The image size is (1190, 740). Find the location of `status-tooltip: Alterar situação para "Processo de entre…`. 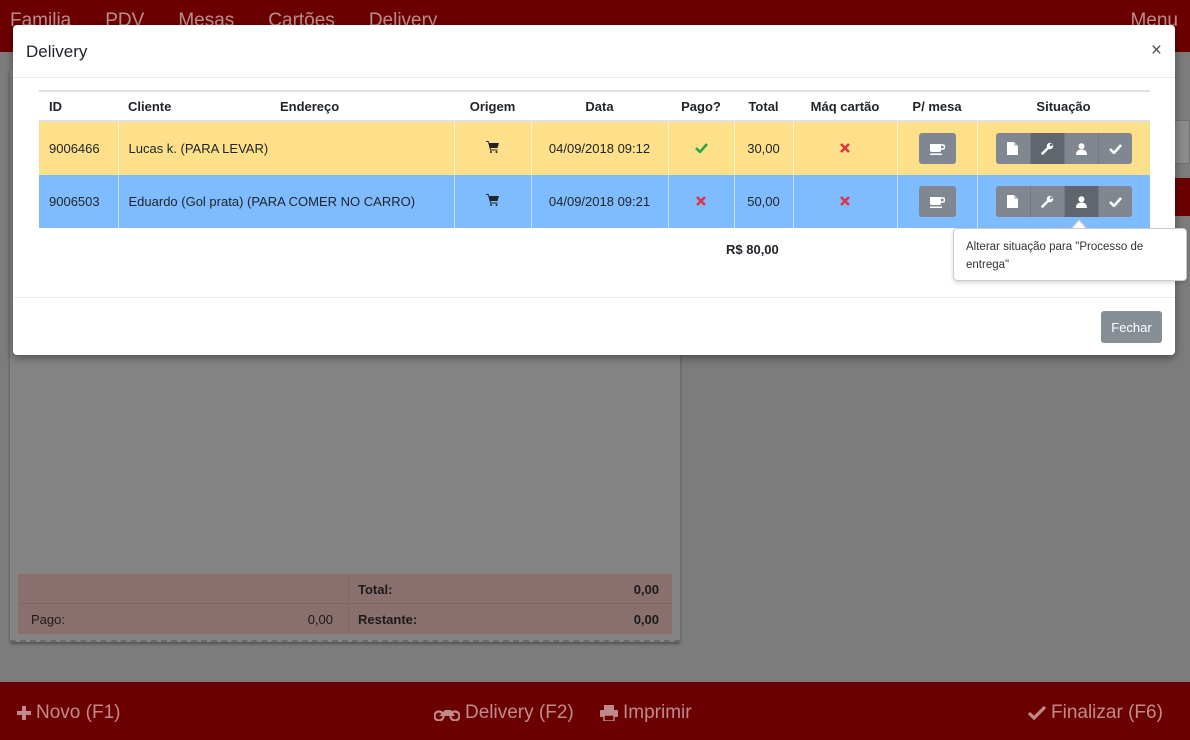

status-tooltip: Alterar situação para "Processo de entre… is located at coordinates (1070, 254).